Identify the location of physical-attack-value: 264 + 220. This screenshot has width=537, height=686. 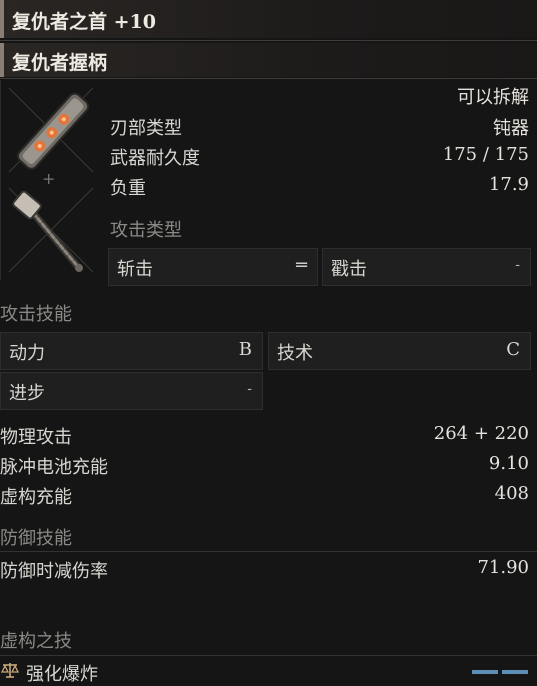
(481, 433).